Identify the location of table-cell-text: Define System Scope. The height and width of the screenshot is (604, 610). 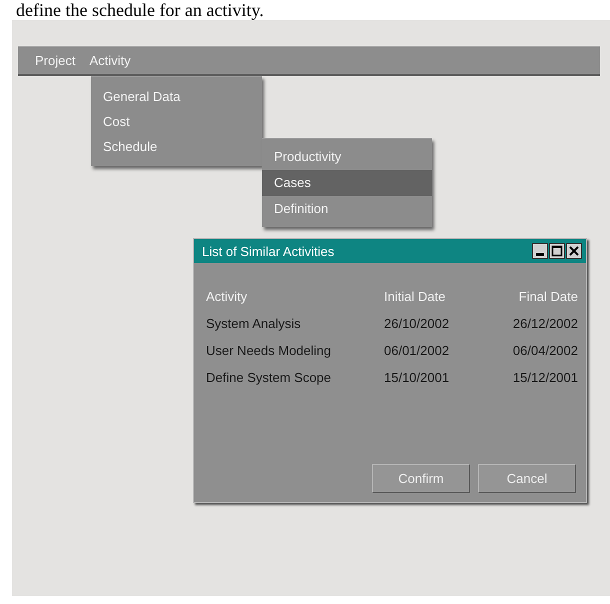
(269, 377).